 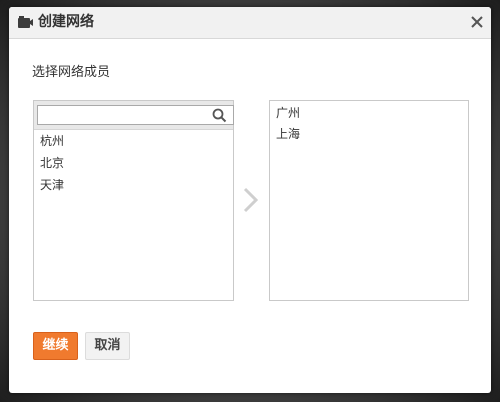 I want to click on close-icon, so click(x=477, y=22).